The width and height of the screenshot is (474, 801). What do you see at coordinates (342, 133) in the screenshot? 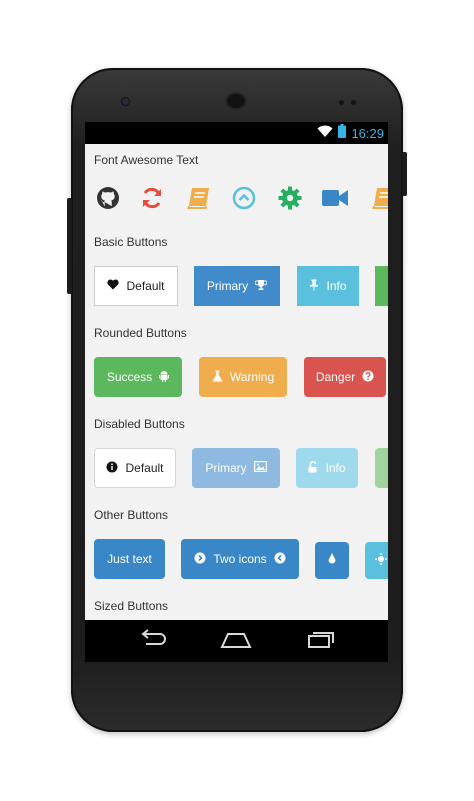
I see `battery-icon` at bounding box center [342, 133].